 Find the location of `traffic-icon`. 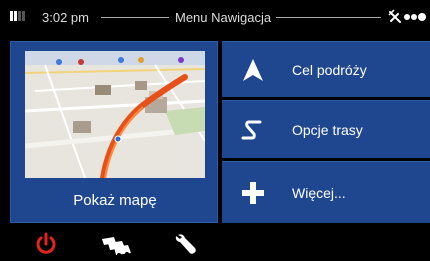

traffic-icon is located at coordinates (116, 244).